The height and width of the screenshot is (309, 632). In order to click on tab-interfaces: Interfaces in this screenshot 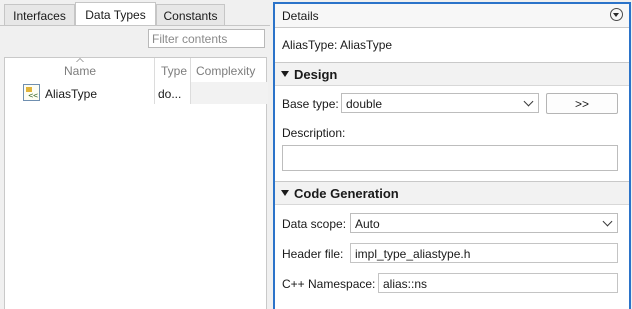, I will do `click(39, 14)`.